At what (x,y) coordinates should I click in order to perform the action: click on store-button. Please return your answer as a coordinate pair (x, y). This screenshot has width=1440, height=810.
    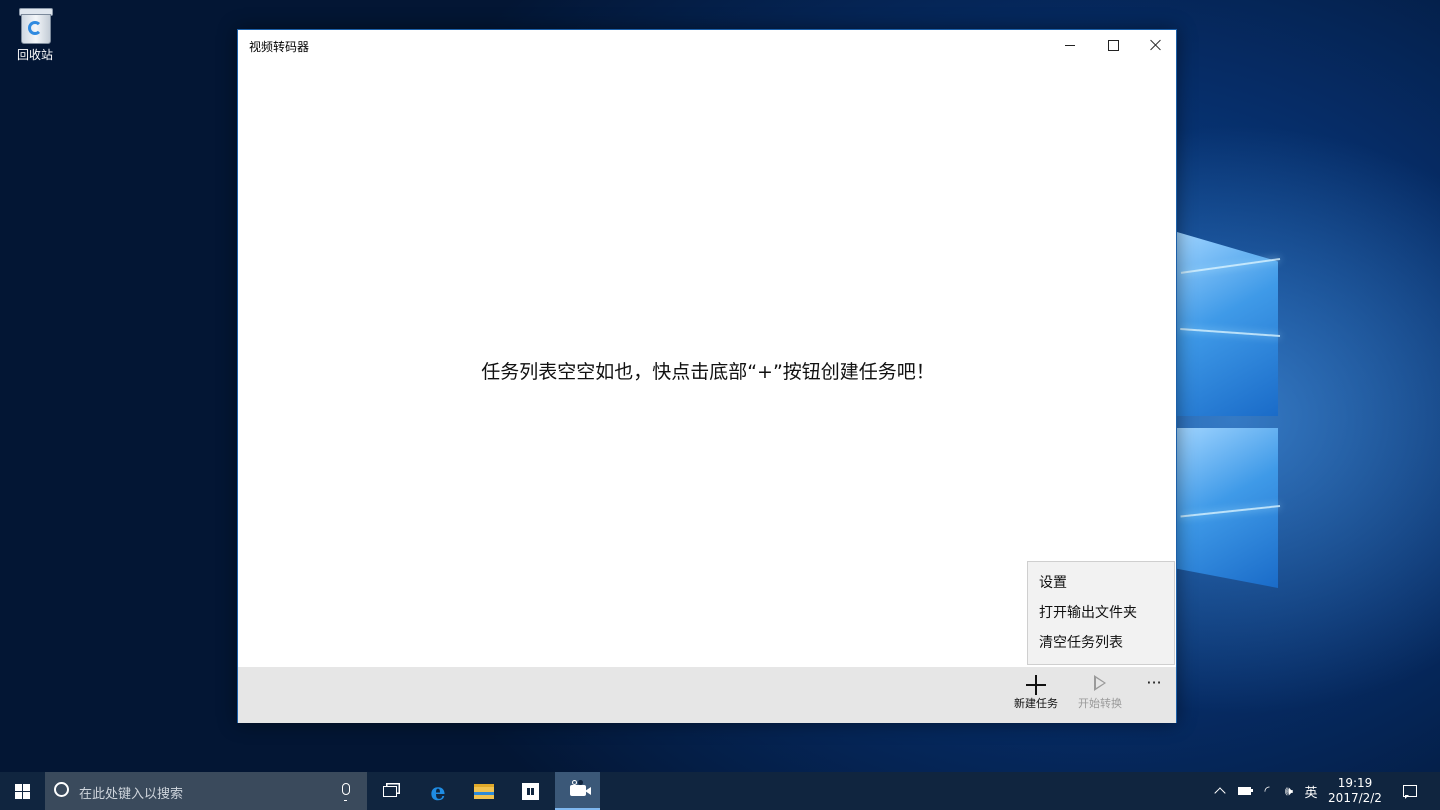
    Looking at the image, I should click on (530, 791).